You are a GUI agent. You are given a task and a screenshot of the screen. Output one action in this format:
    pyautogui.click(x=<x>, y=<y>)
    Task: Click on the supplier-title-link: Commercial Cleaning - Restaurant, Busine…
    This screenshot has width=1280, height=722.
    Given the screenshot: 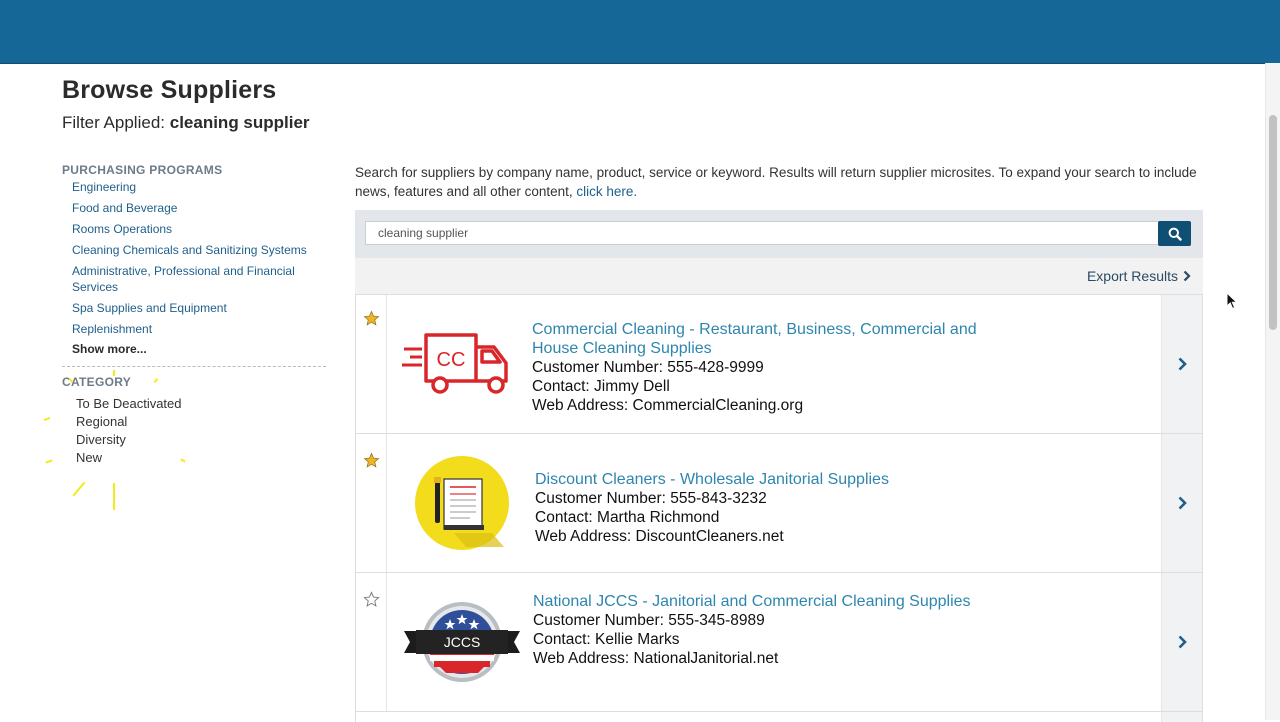 What is the action you would take?
    pyautogui.click(x=762, y=339)
    